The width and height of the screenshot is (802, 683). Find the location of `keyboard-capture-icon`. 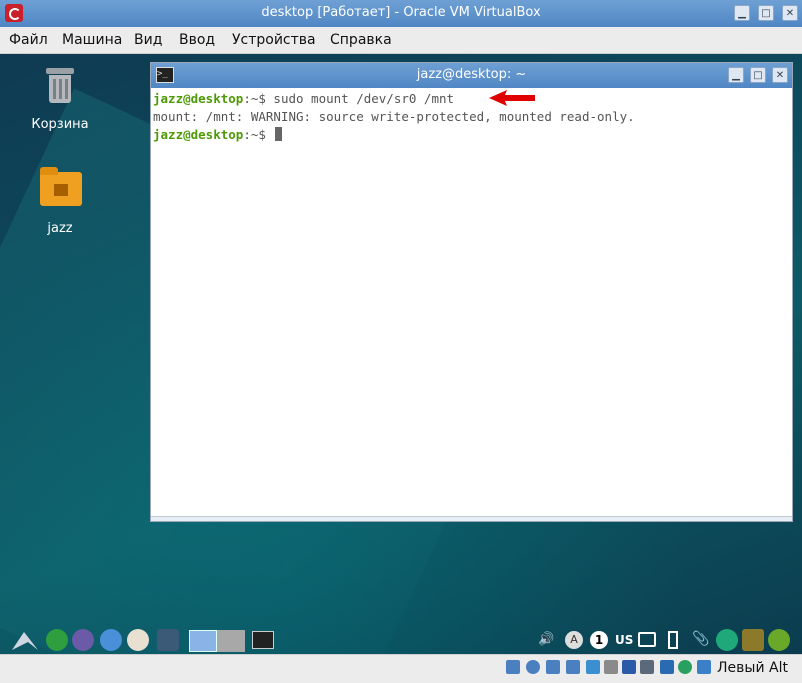

keyboard-capture-icon is located at coordinates (704, 667).